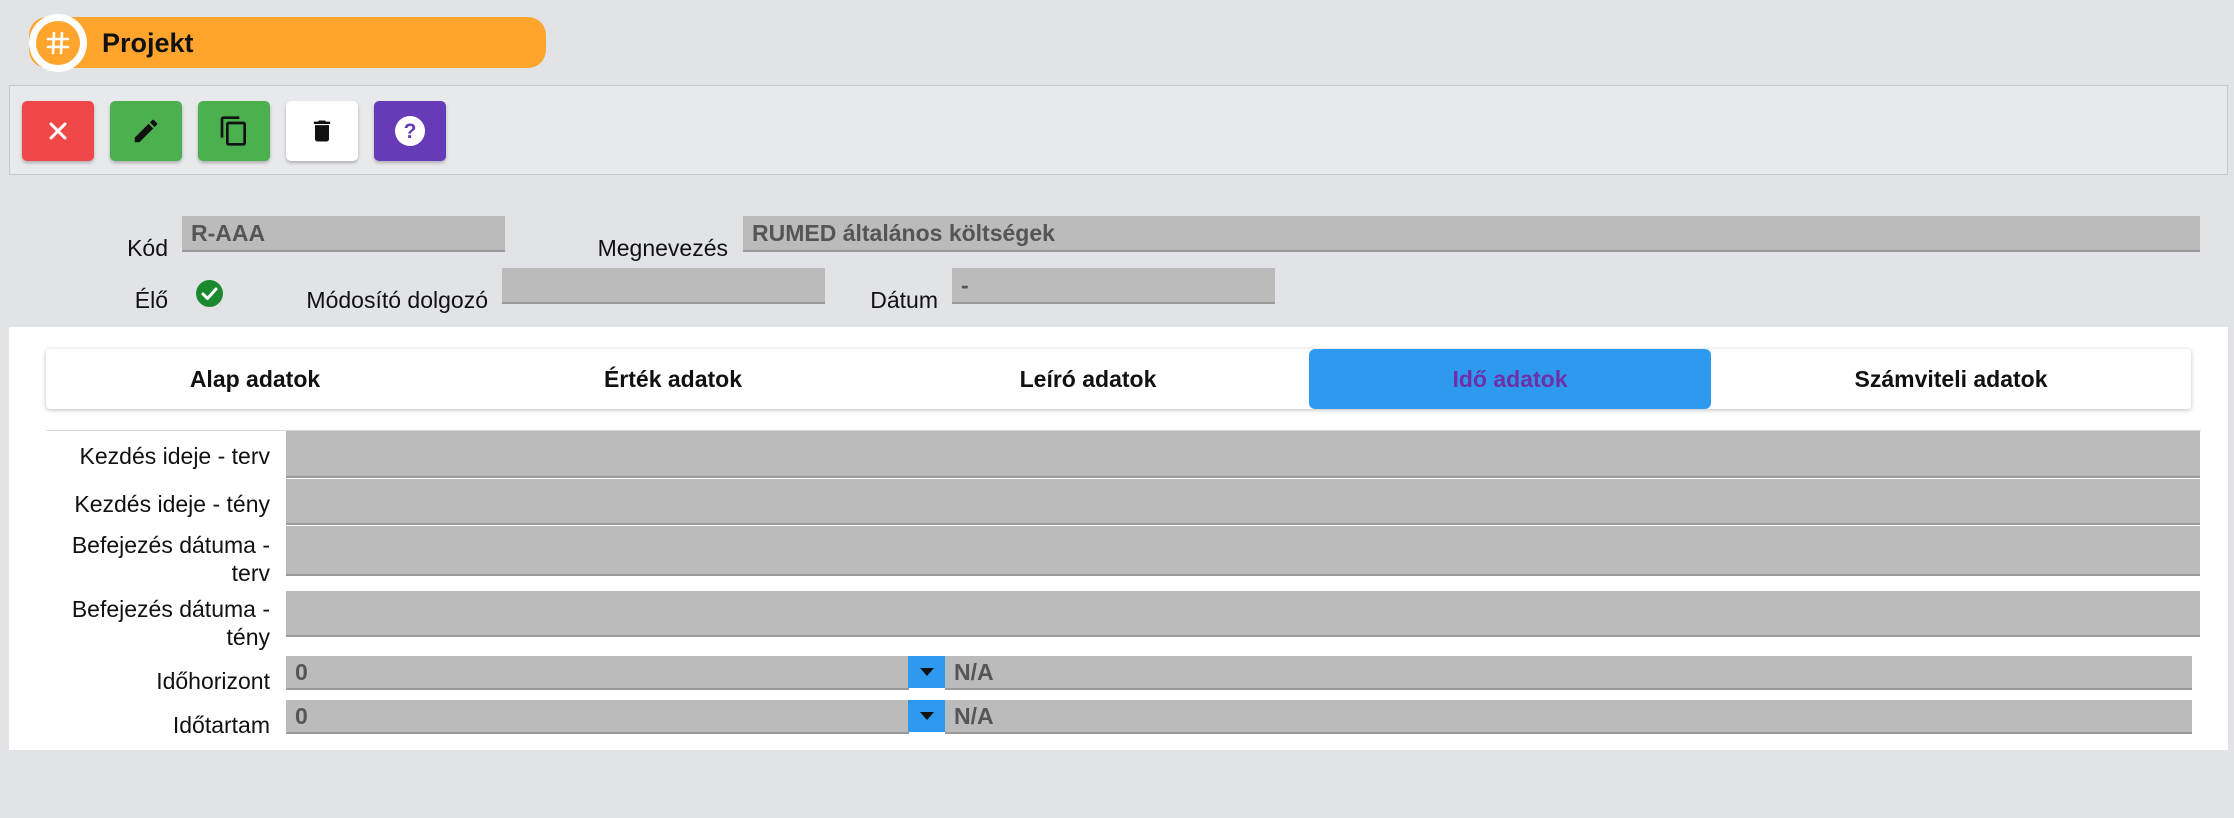 This screenshot has width=2234, height=818. Describe the element at coordinates (1243, 551) in the screenshot. I see `befejezes-terv-field` at that location.